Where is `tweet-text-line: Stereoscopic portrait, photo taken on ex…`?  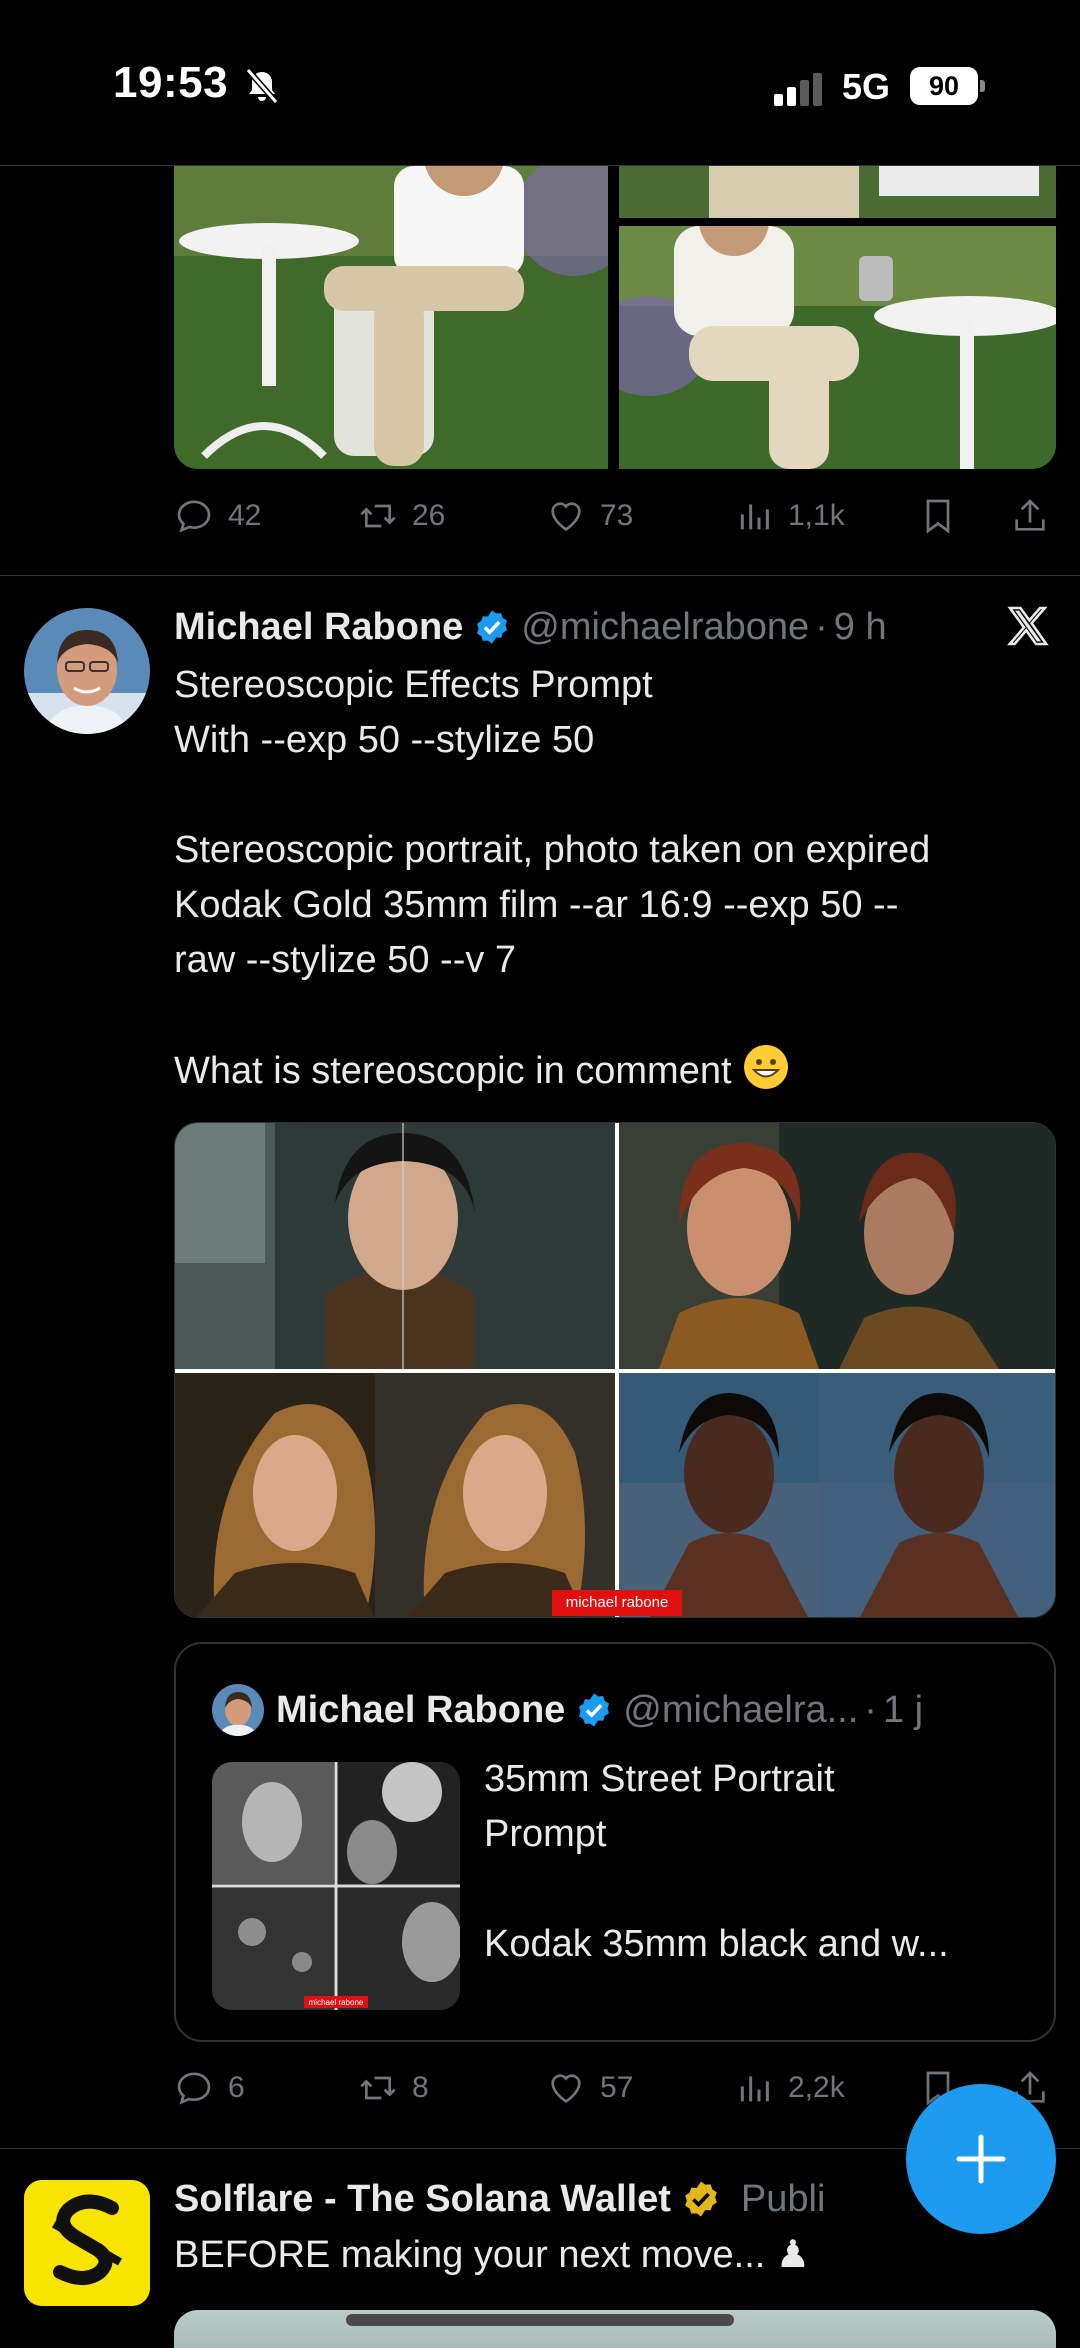 tweet-text-line: Stereoscopic portrait, photo taken on ex… is located at coordinates (552, 850).